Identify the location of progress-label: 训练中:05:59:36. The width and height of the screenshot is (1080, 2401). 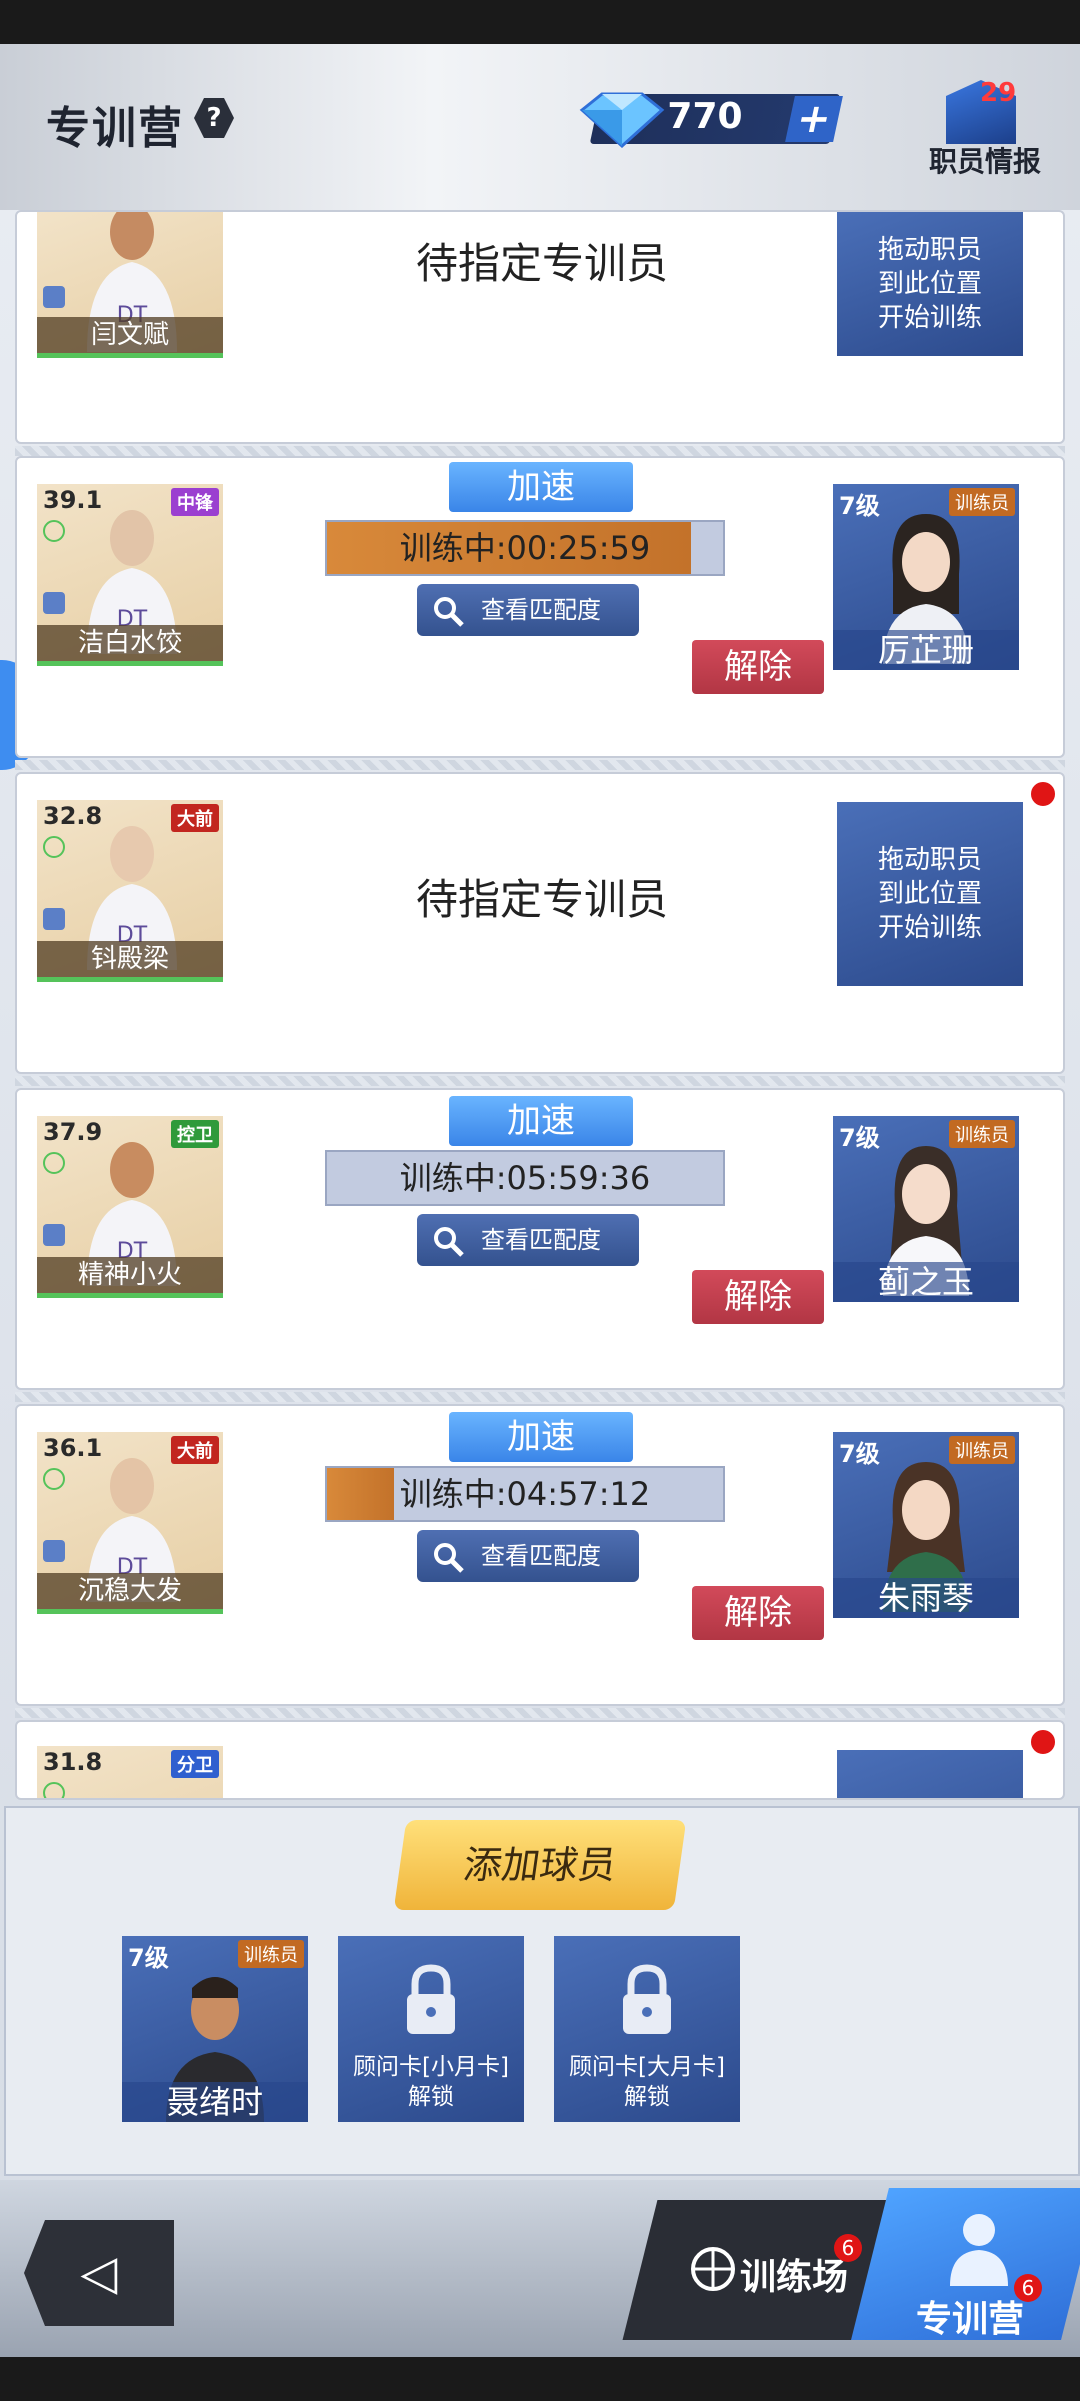
(525, 1178).